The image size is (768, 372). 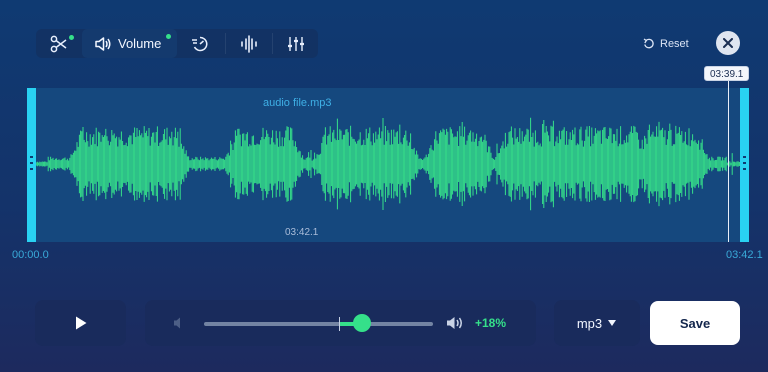 What do you see at coordinates (318, 324) in the screenshot?
I see `volume-slider-track` at bounding box center [318, 324].